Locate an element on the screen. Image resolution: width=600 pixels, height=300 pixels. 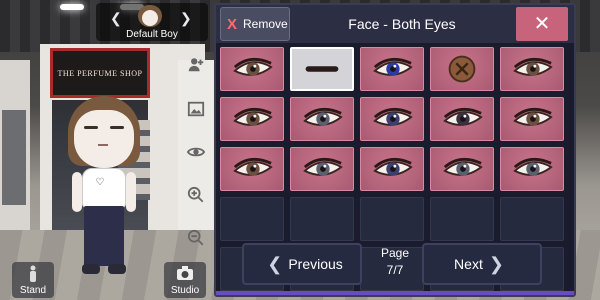
remove-button: X Remove is located at coordinates (255, 24).